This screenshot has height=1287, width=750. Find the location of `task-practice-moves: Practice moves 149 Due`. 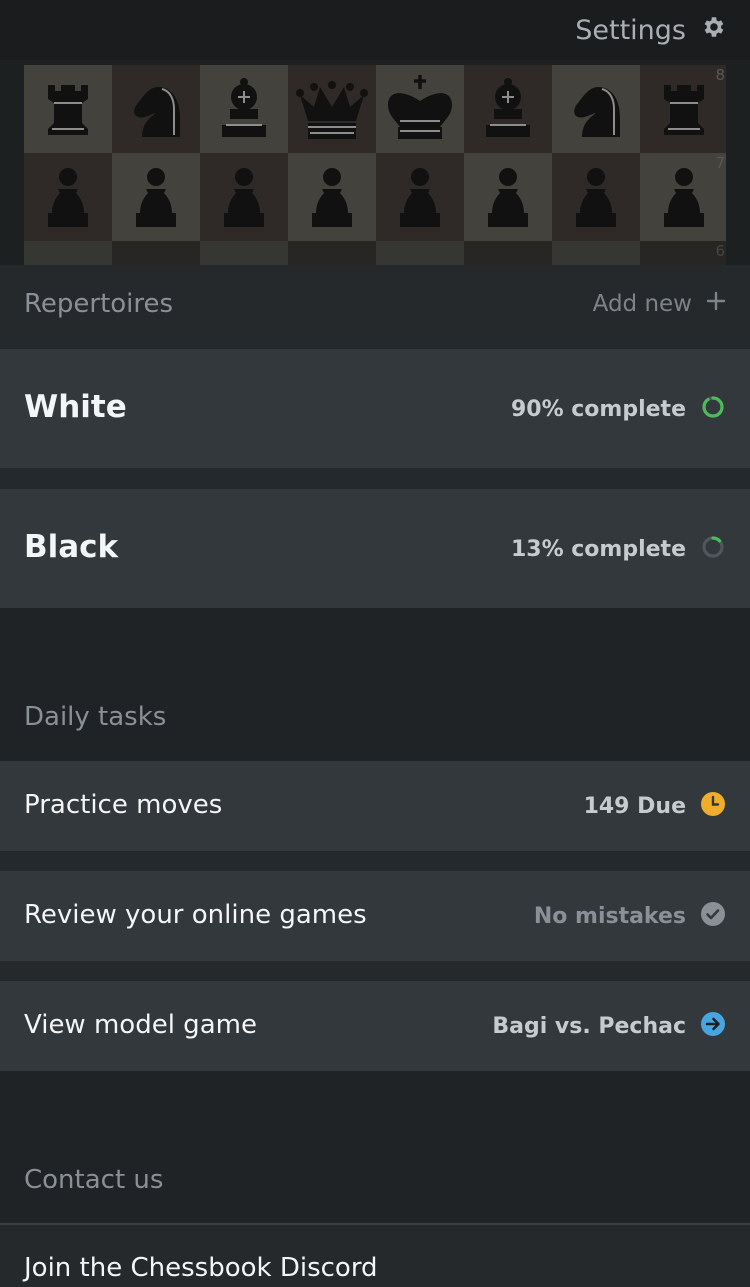

task-practice-moves: Practice moves 149 Due is located at coordinates (375, 806).